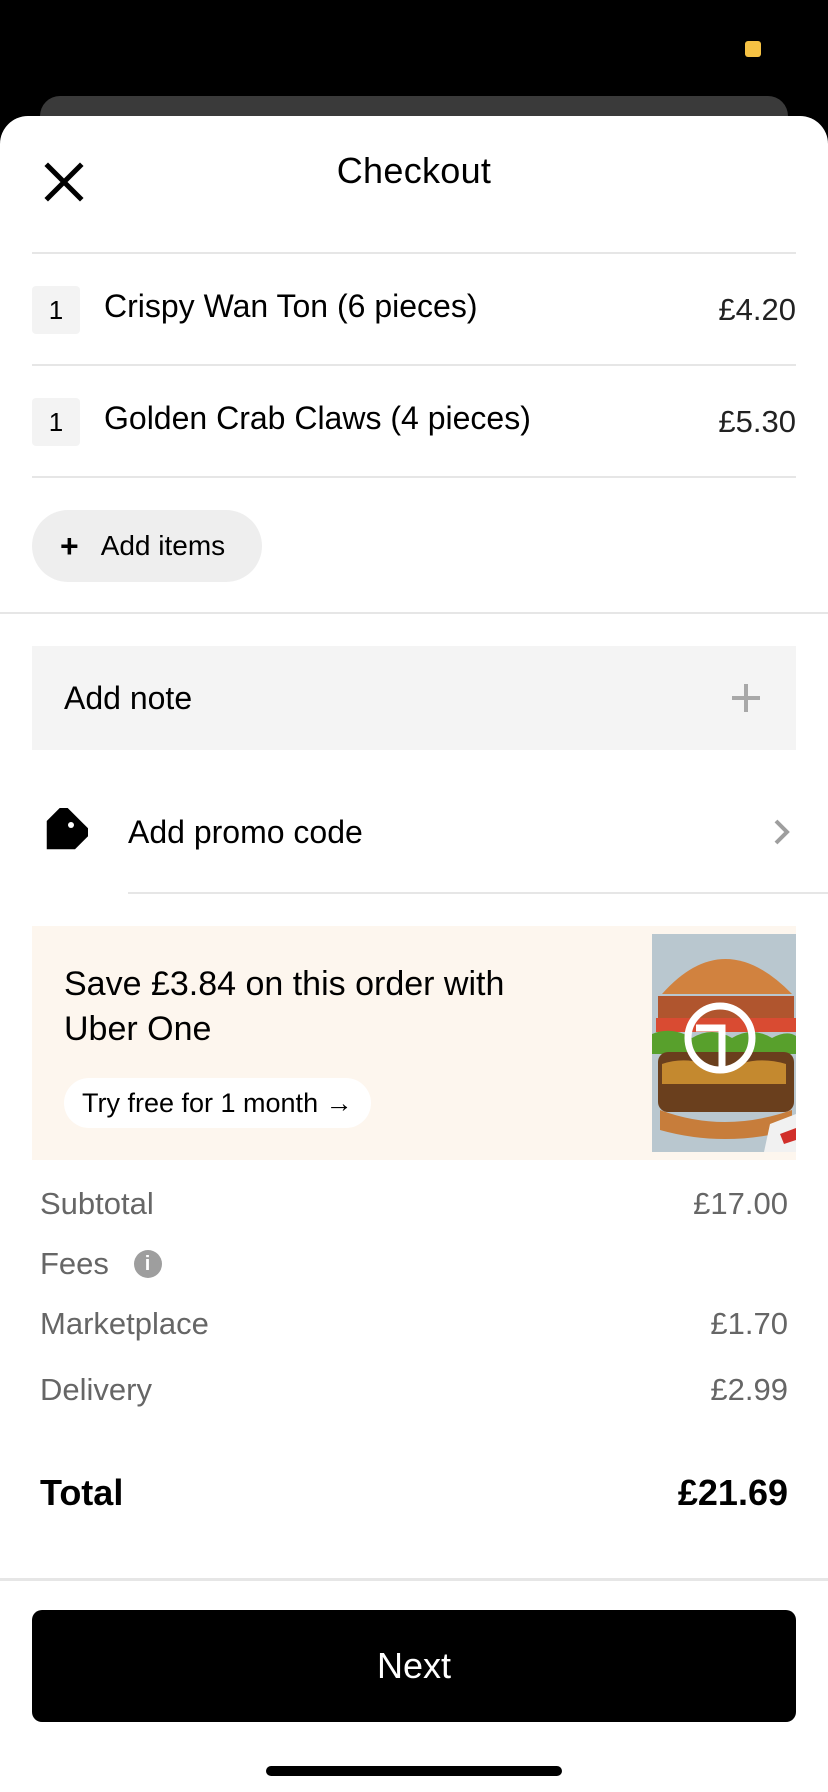 The image size is (828, 1792). What do you see at coordinates (147, 1263) in the screenshot?
I see `info-icon: i` at bounding box center [147, 1263].